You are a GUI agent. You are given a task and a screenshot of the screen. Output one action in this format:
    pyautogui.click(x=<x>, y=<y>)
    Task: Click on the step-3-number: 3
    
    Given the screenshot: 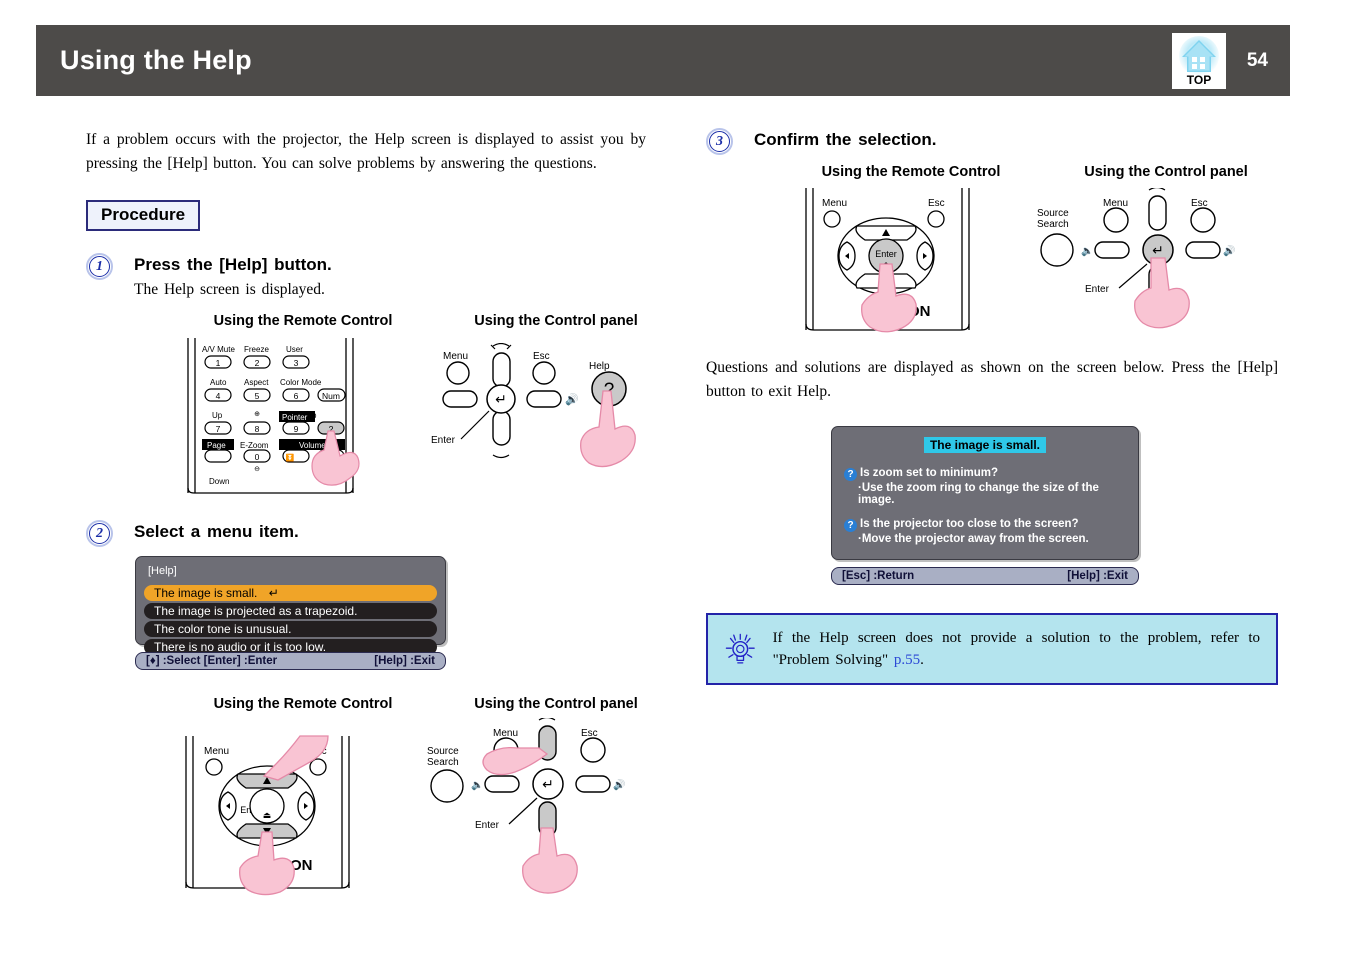 What is the action you would take?
    pyautogui.click(x=719, y=141)
    